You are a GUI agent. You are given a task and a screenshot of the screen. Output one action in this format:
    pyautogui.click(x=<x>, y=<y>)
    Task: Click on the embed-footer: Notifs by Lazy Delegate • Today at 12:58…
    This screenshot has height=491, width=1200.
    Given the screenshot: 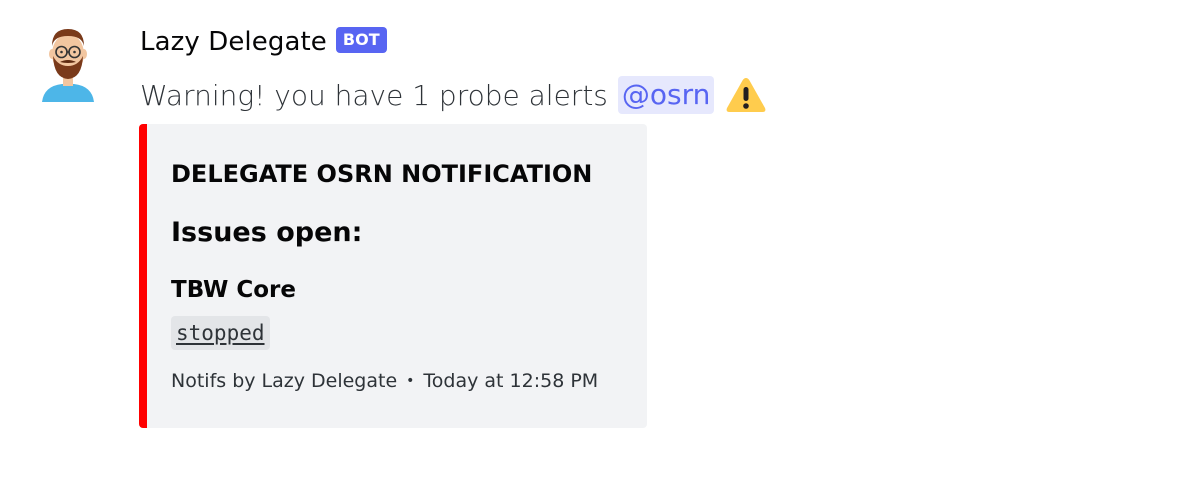 What is the action you would take?
    pyautogui.click(x=384, y=381)
    